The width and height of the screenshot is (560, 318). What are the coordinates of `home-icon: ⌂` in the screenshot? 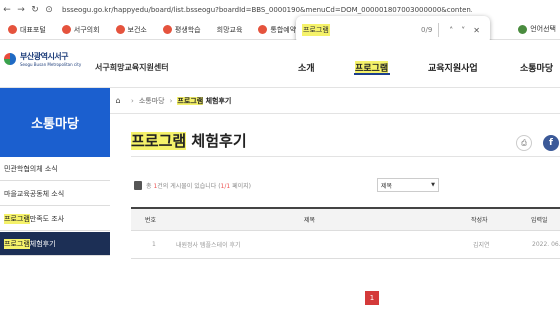 It's located at (118, 100).